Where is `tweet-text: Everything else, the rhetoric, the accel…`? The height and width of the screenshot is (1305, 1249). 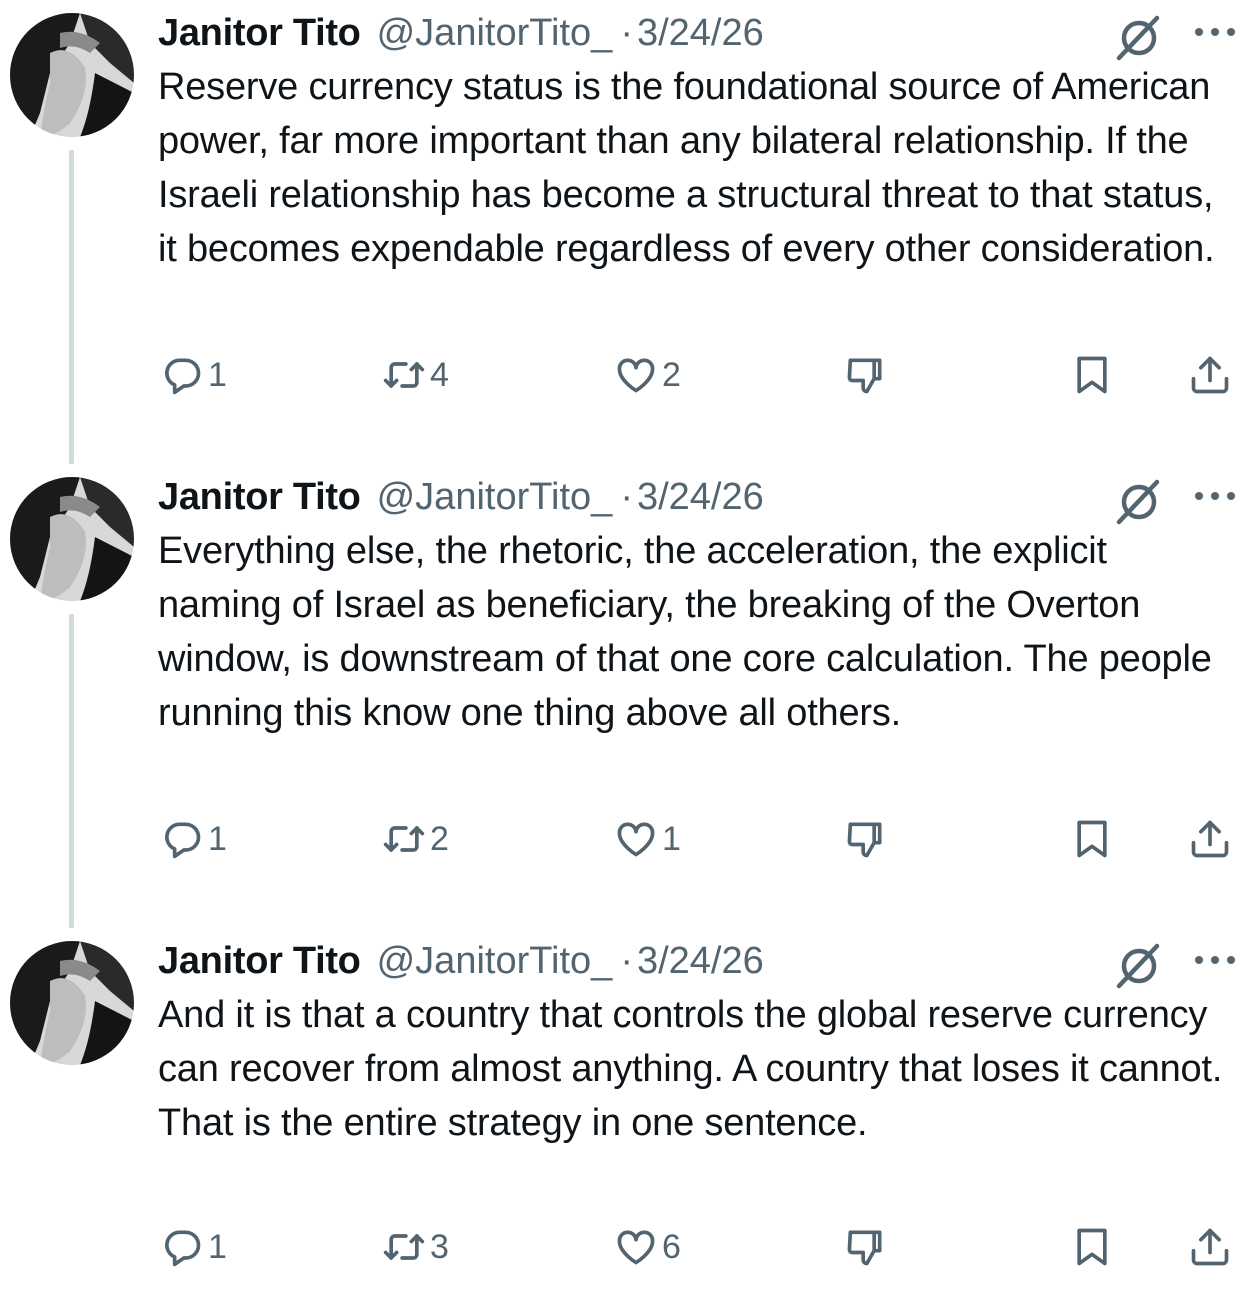 tweet-text: Everything else, the rhetoric, the accel… is located at coordinates (685, 632).